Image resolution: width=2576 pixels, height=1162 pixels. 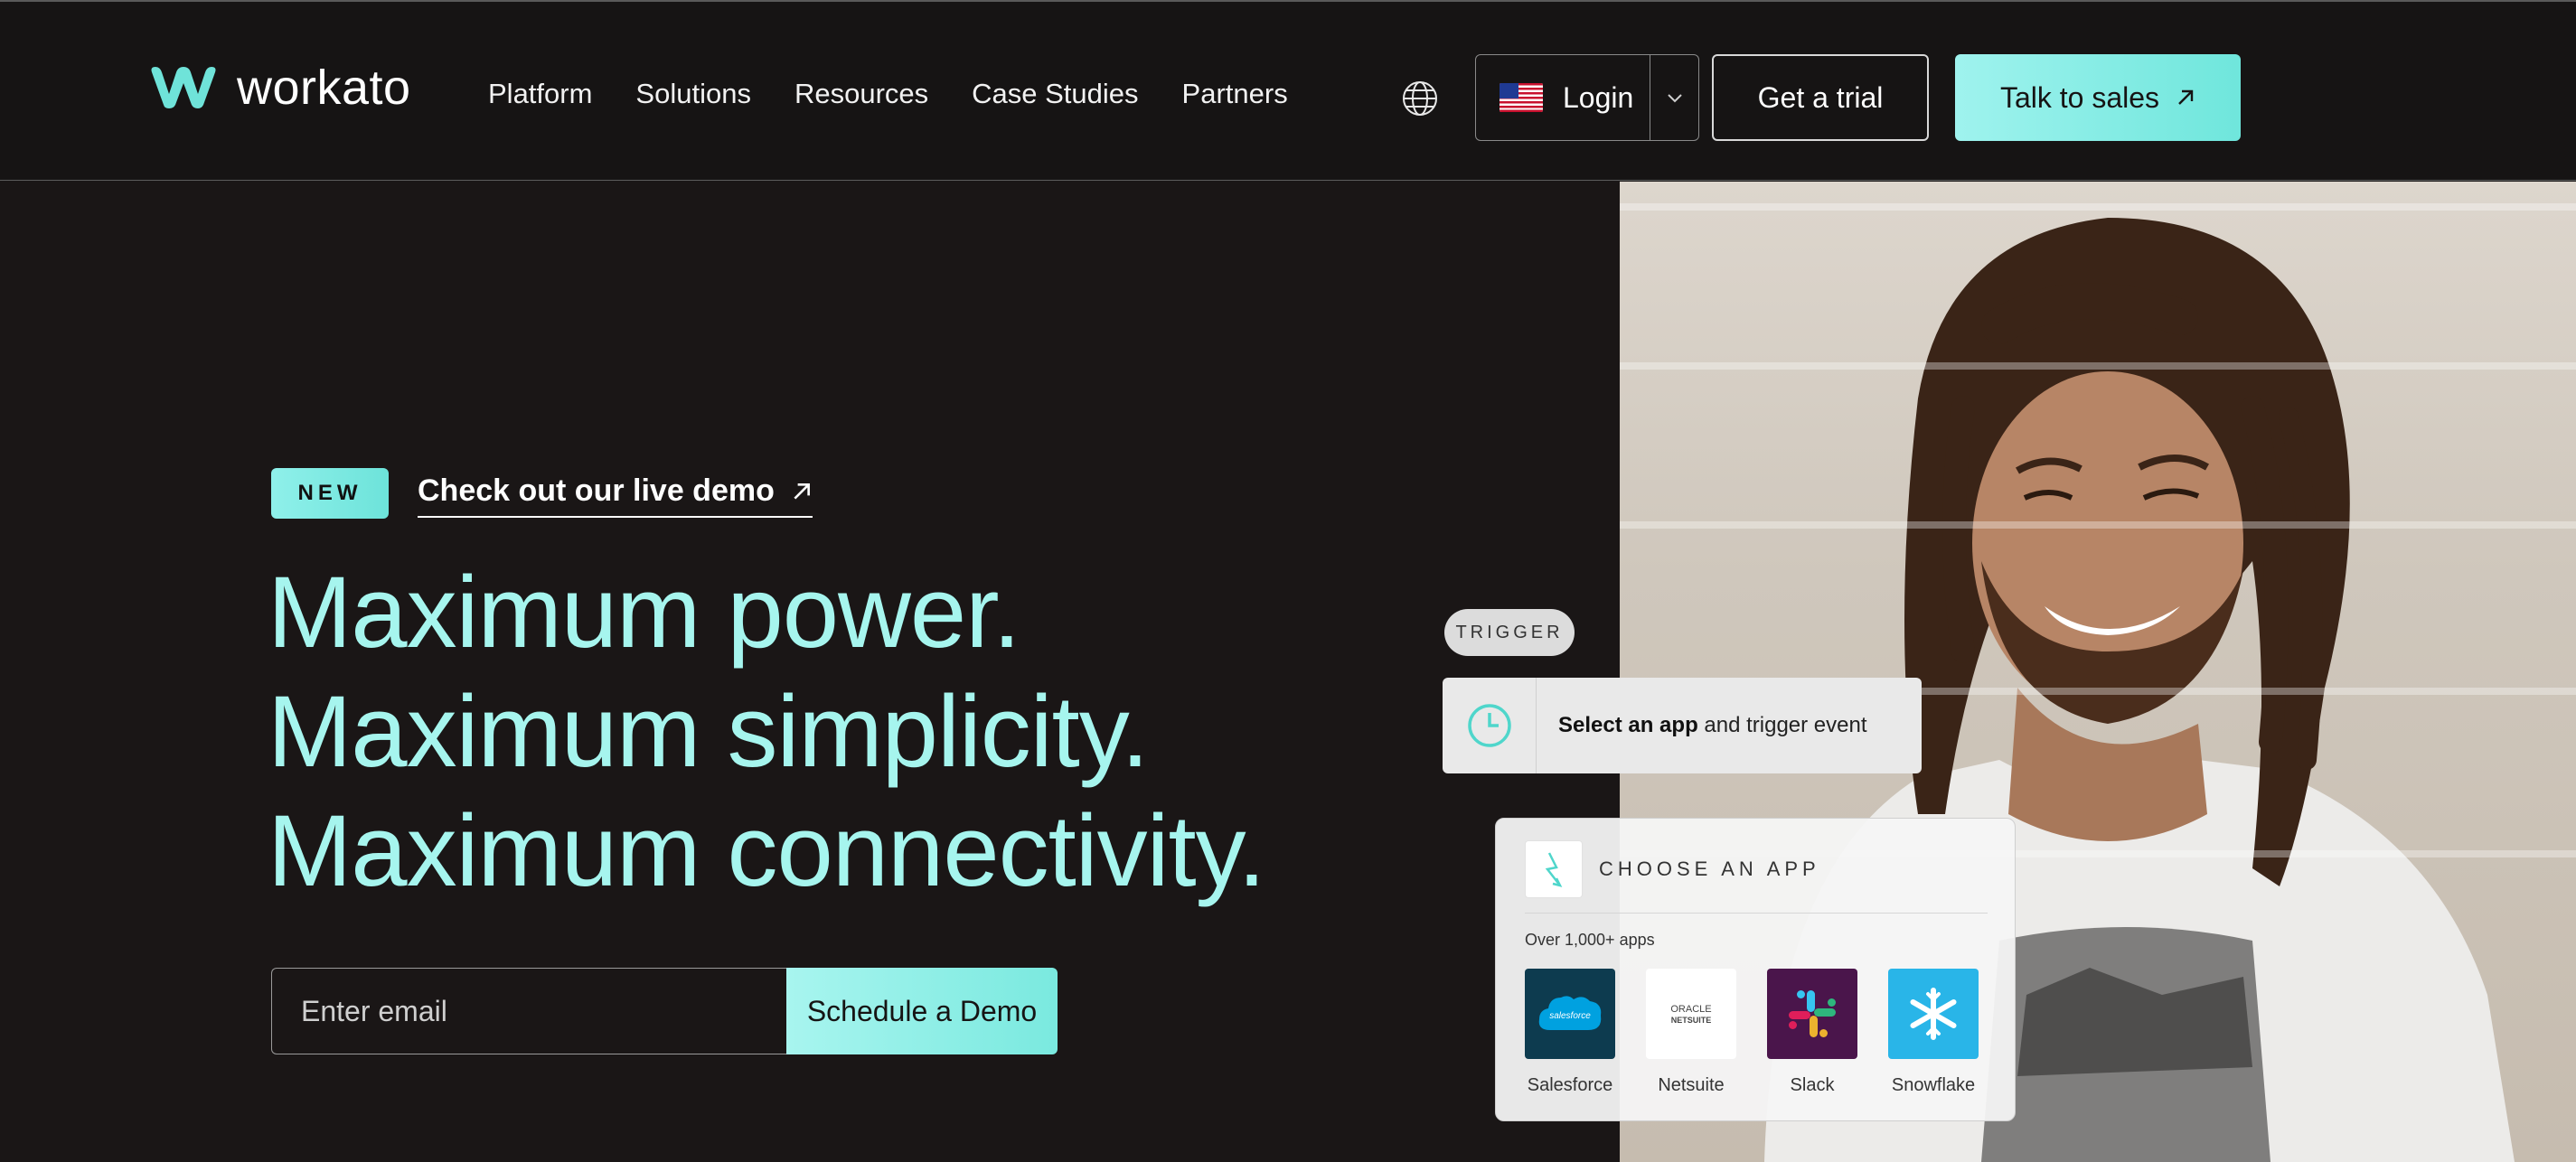 I want to click on app-snowflake: Snowflake, so click(x=1933, y=1032).